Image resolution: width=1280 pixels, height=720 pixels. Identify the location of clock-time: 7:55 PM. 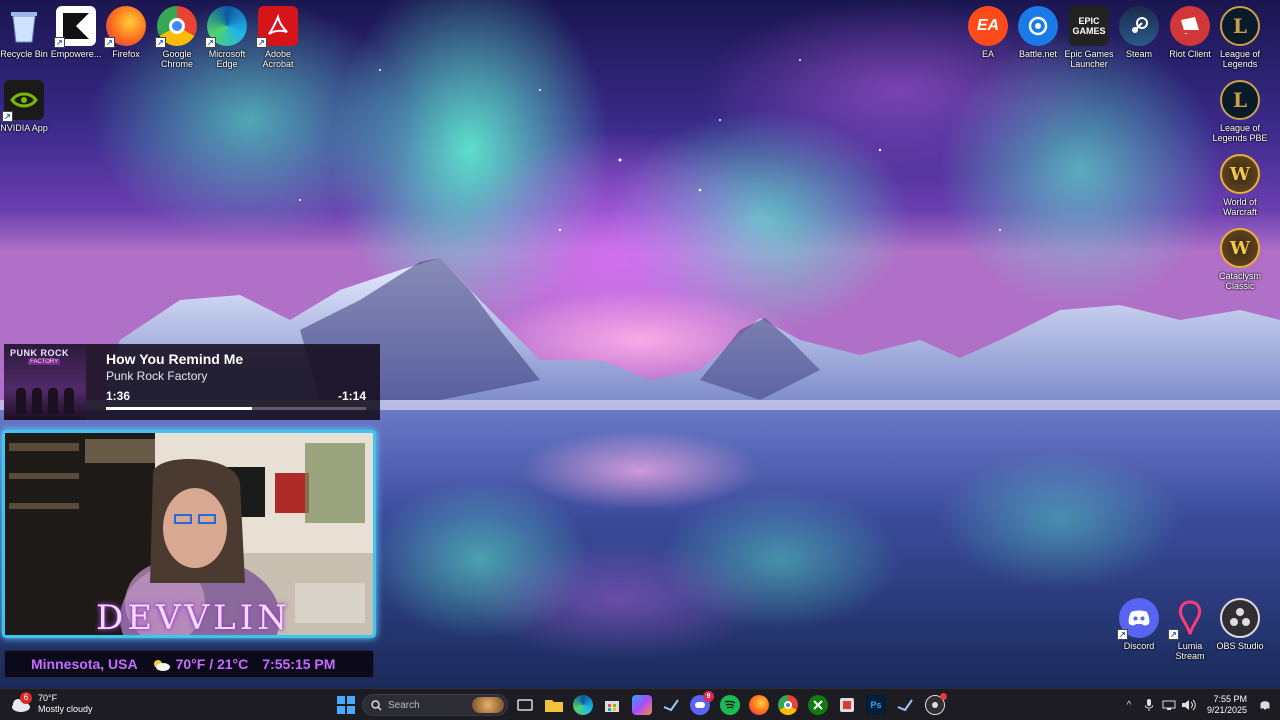
(1230, 699).